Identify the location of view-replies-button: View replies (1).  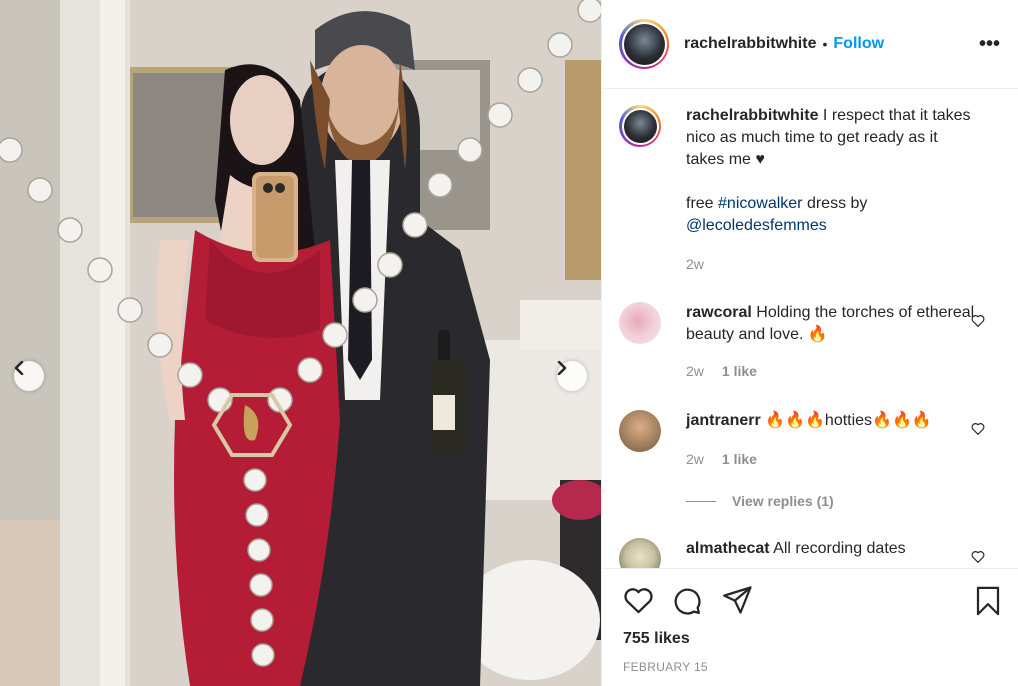
(760, 501).